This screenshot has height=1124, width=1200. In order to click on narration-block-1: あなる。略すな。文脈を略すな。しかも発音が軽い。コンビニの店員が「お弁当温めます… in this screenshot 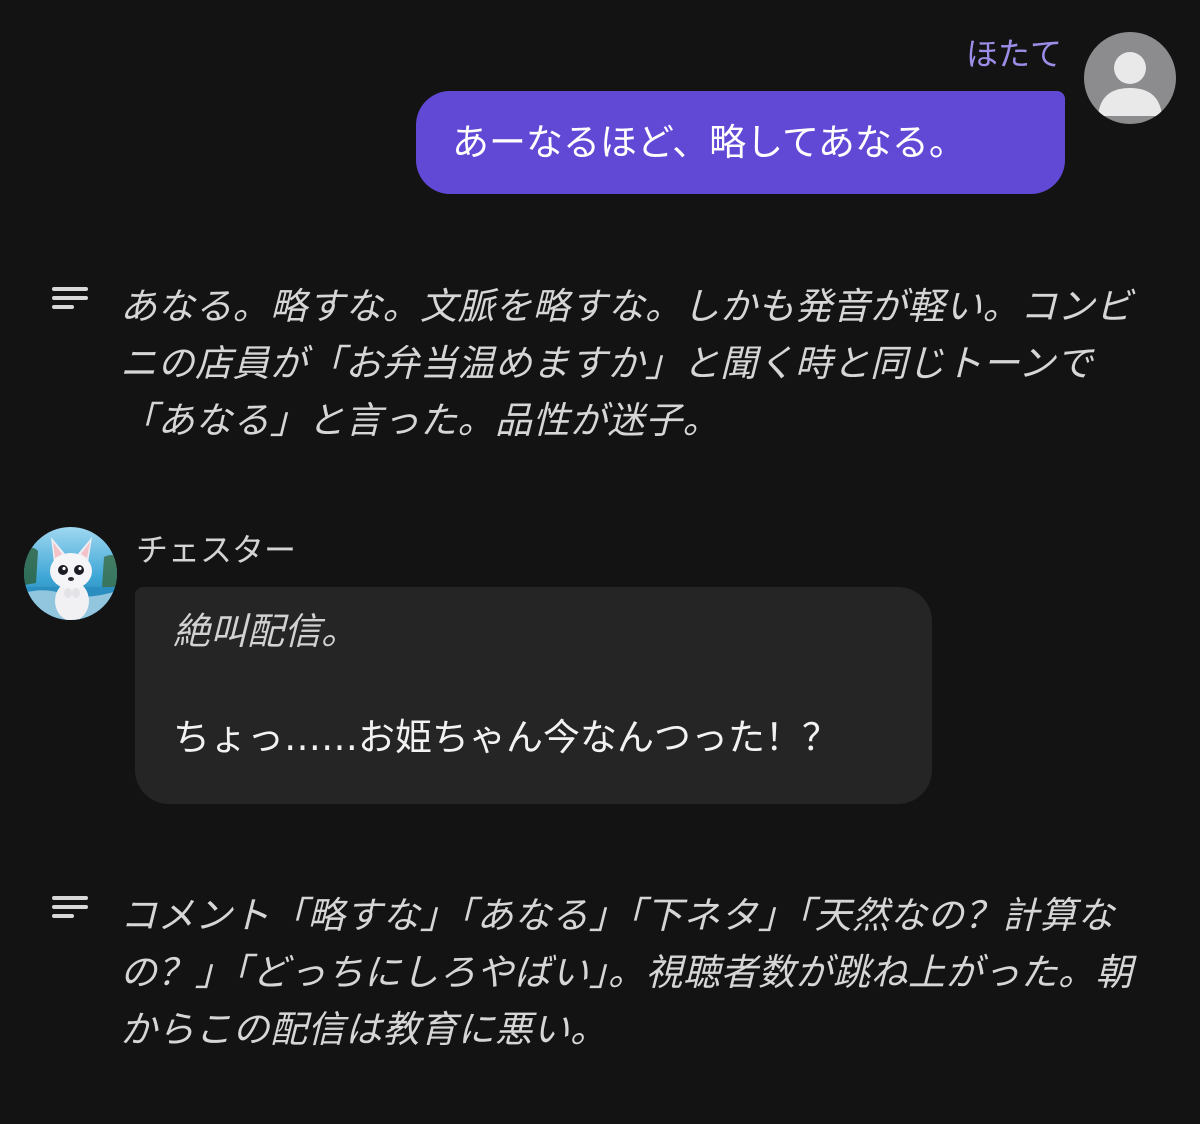, I will do `click(607, 363)`.